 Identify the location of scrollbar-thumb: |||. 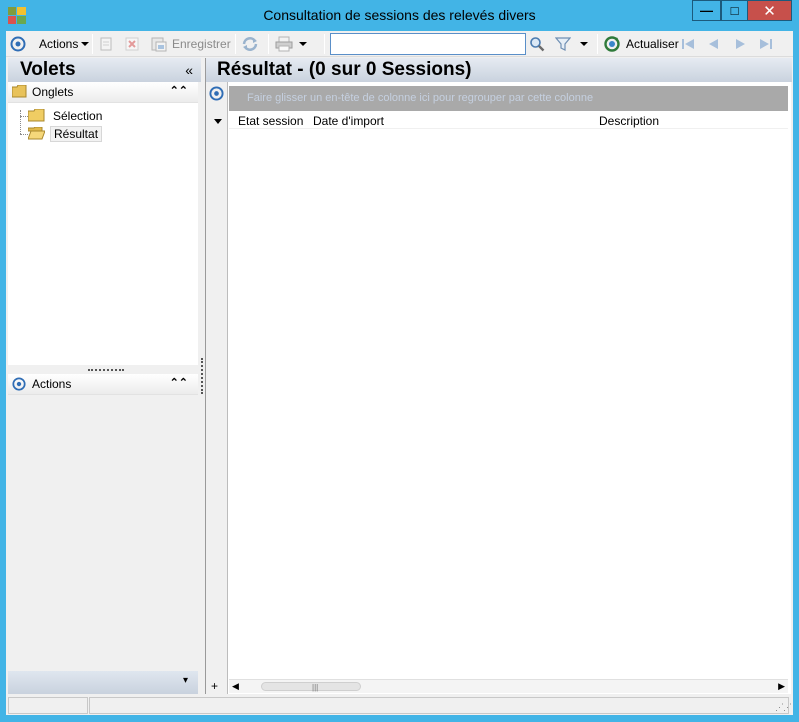
(311, 687).